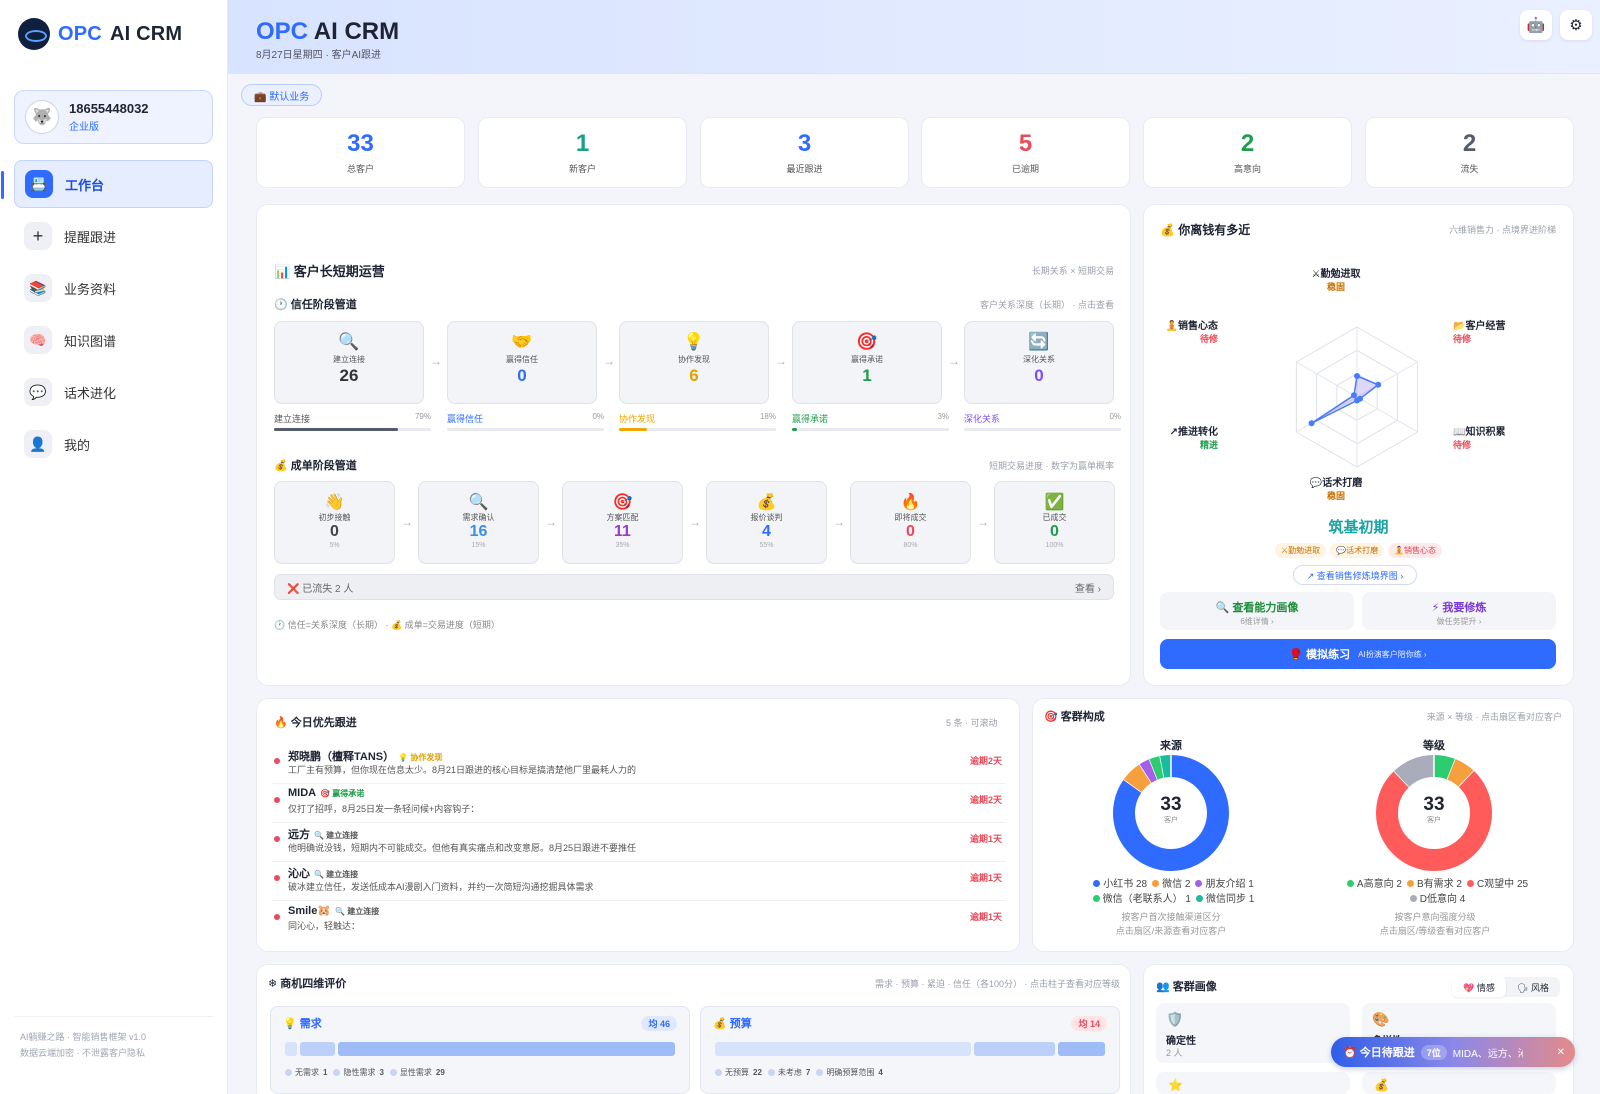  Describe the element at coordinates (1139, 899) in the screenshot. I see `legend-item: 微信（老联系人） 1` at that location.